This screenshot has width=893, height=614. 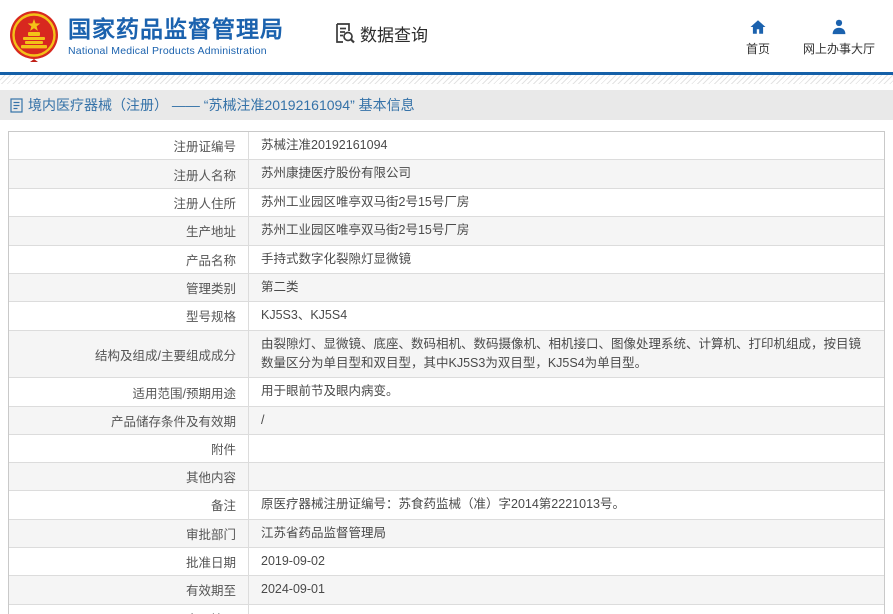 What do you see at coordinates (446, 590) in the screenshot?
I see `table-row: 有效期至 2024-09-01` at bounding box center [446, 590].